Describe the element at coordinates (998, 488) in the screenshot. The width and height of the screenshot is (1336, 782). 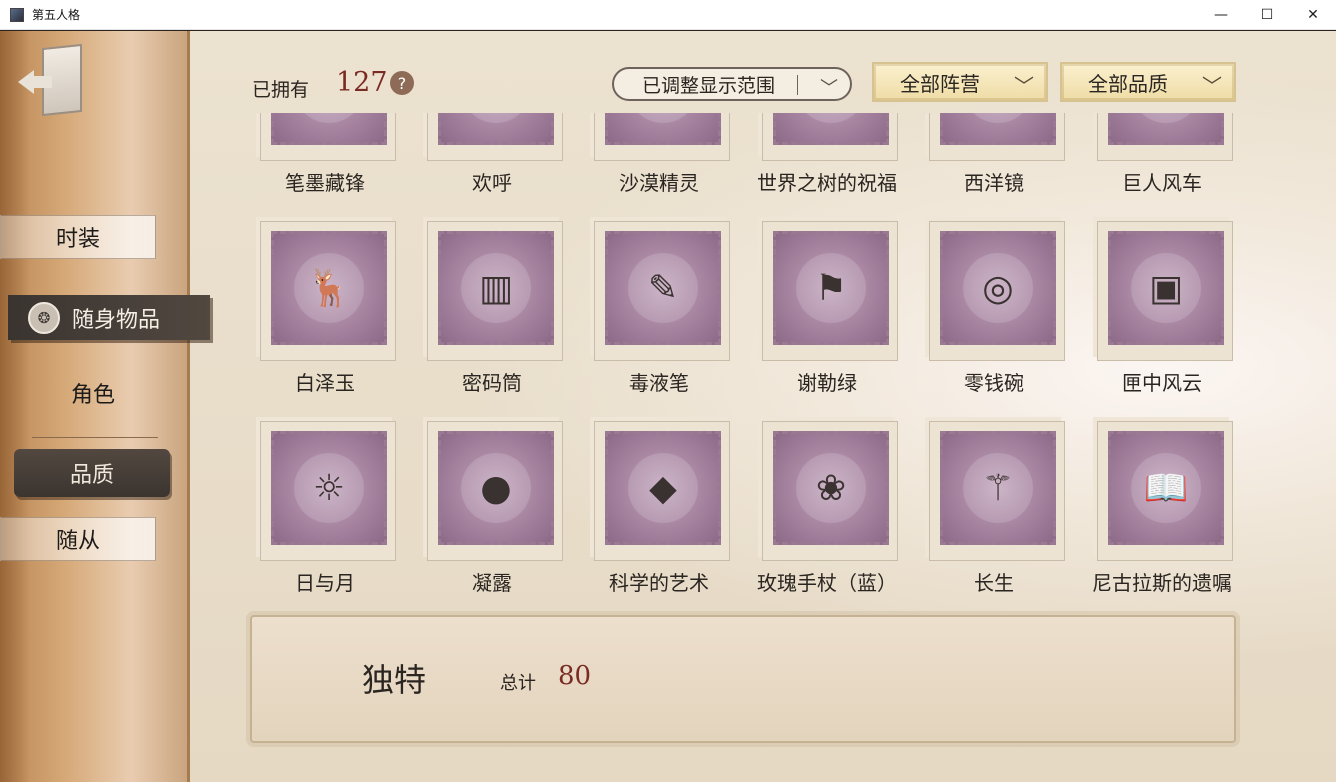
I see `item-icon: ⚚` at that location.